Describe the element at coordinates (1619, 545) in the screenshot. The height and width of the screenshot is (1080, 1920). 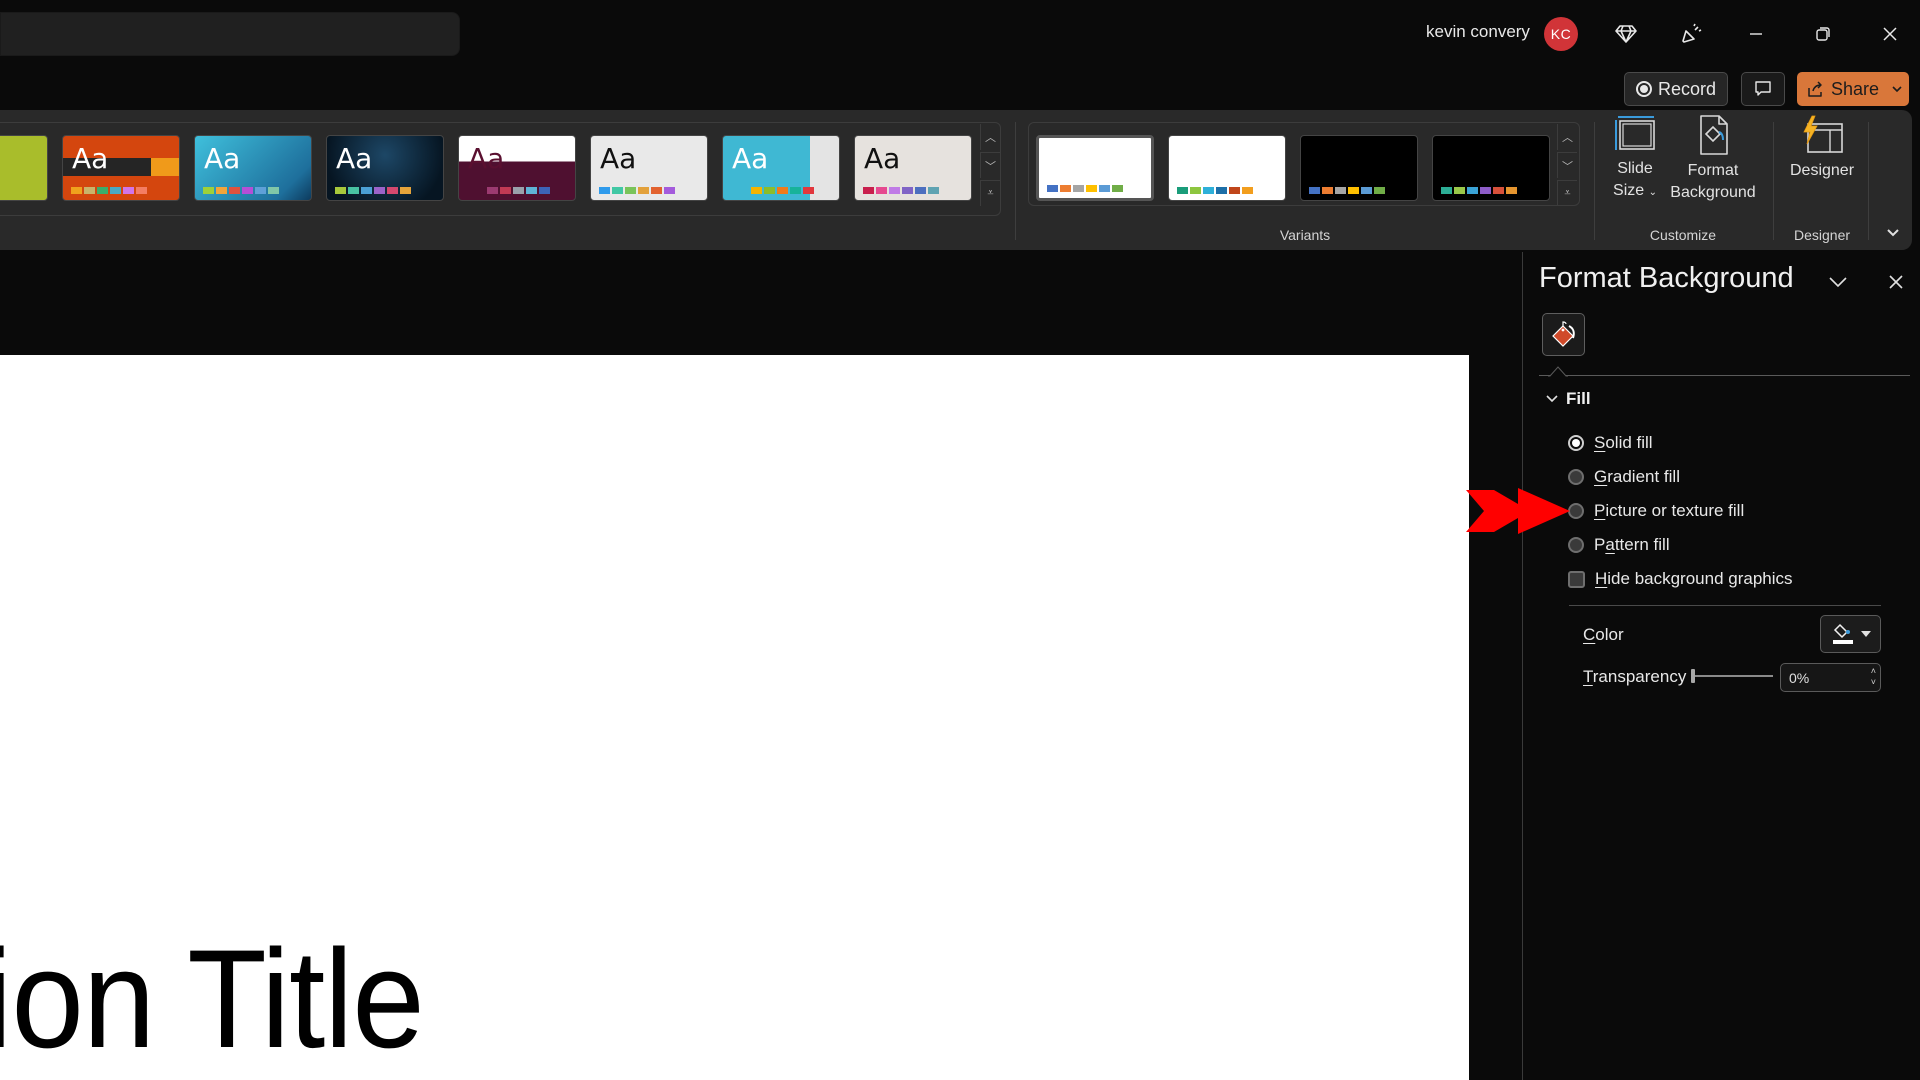
I see `fill-option-radio: Pattern fill` at that location.